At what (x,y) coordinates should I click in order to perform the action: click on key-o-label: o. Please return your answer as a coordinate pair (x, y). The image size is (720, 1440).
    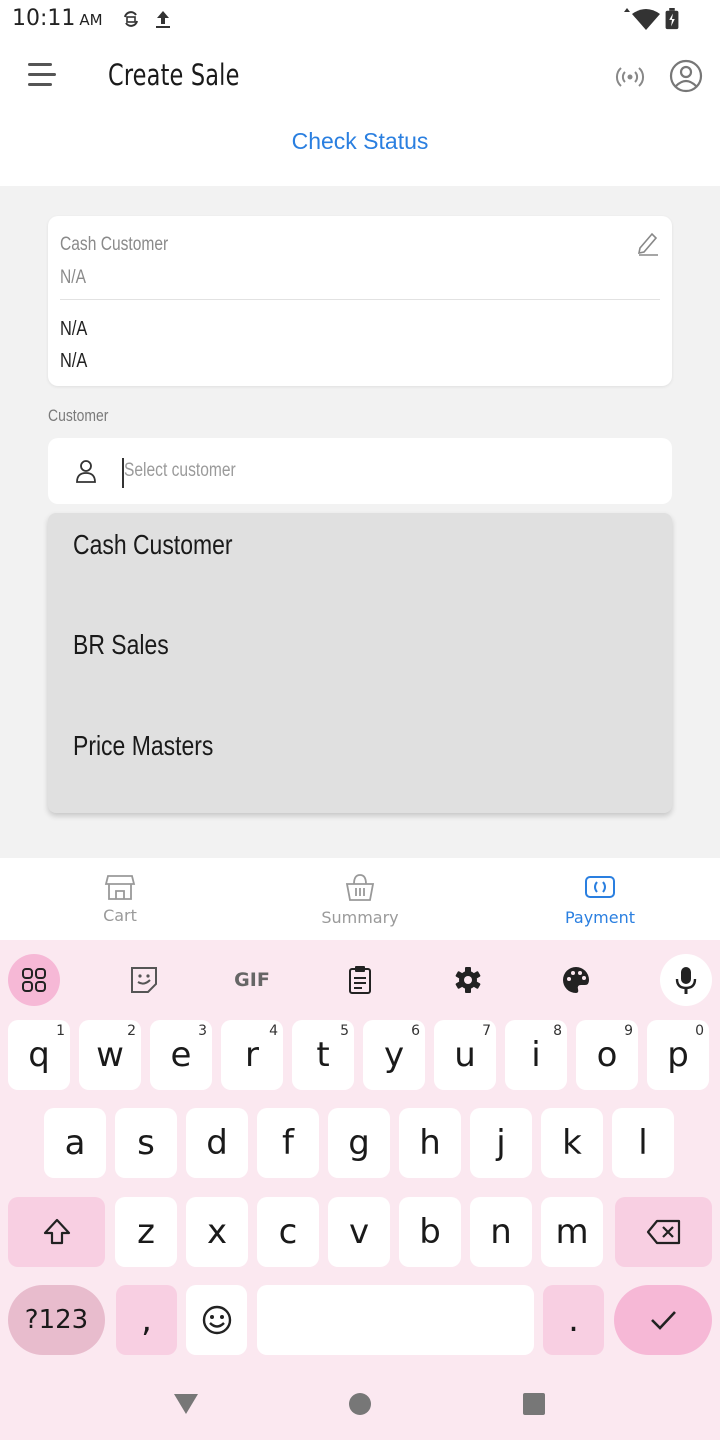
    Looking at the image, I should click on (607, 1055).